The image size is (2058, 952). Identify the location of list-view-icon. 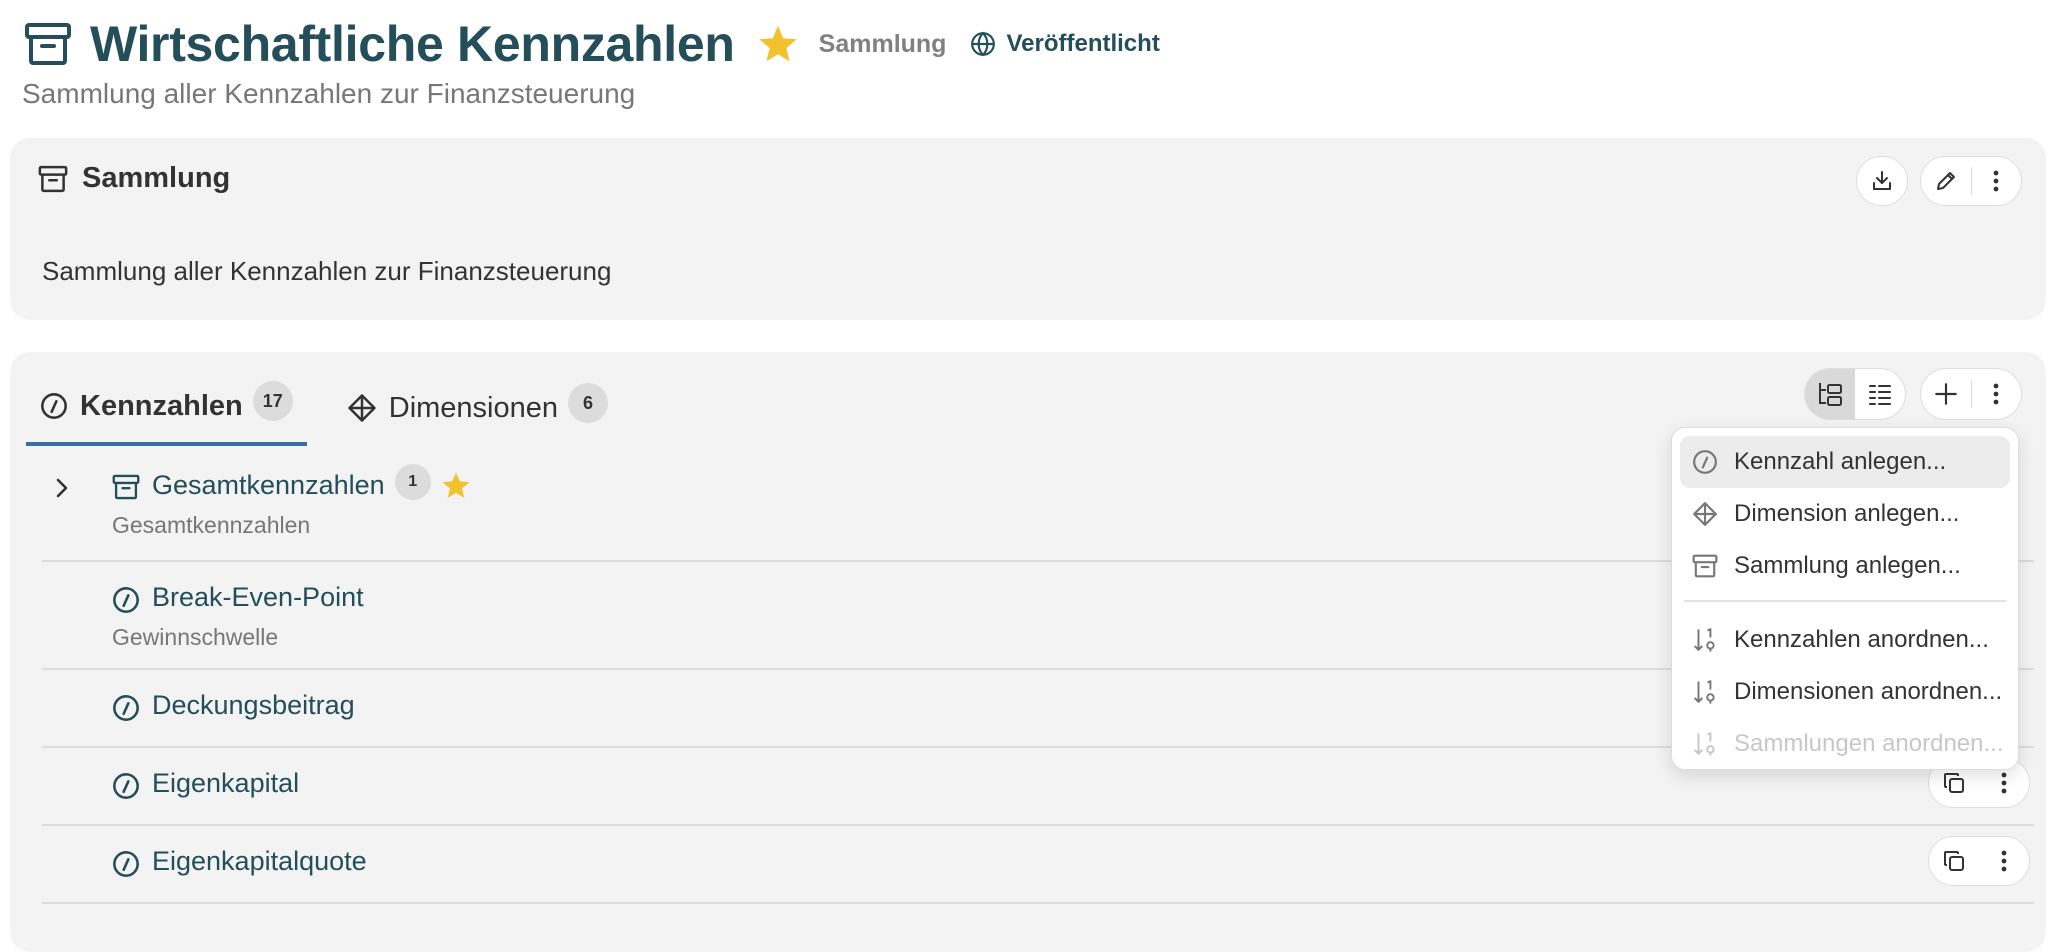
(1880, 395).